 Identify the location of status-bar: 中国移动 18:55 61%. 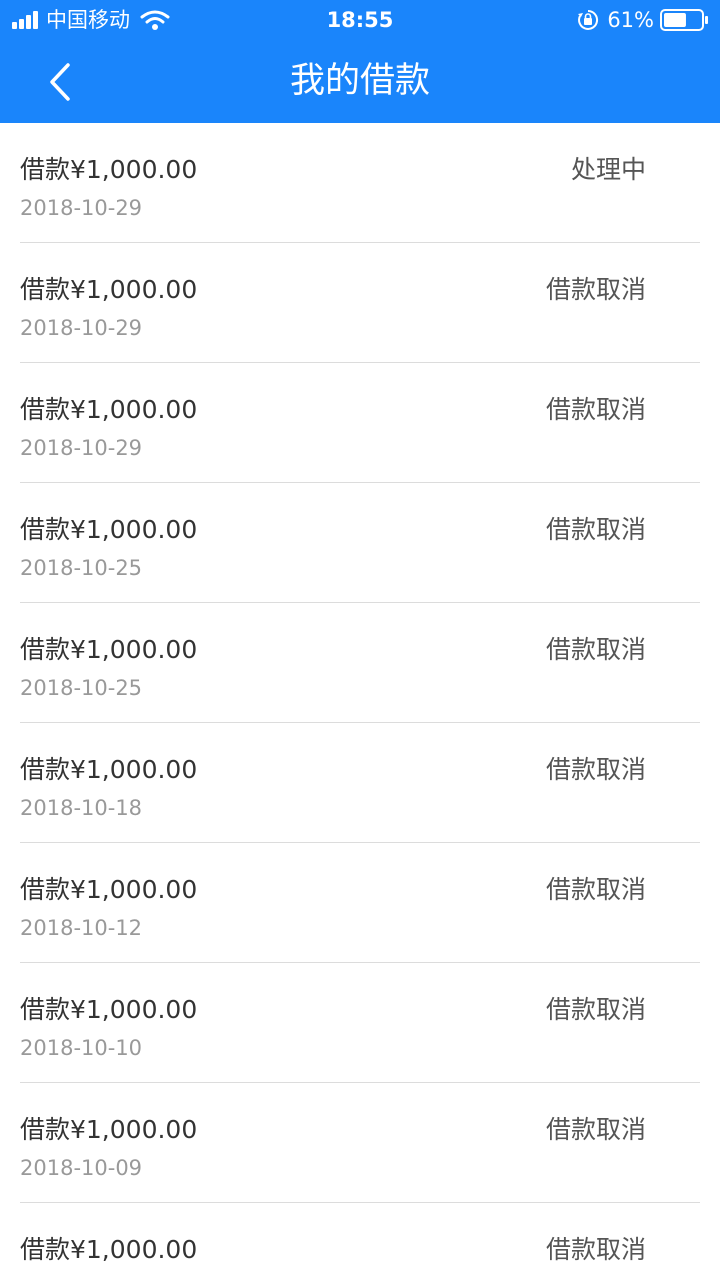
(360, 20).